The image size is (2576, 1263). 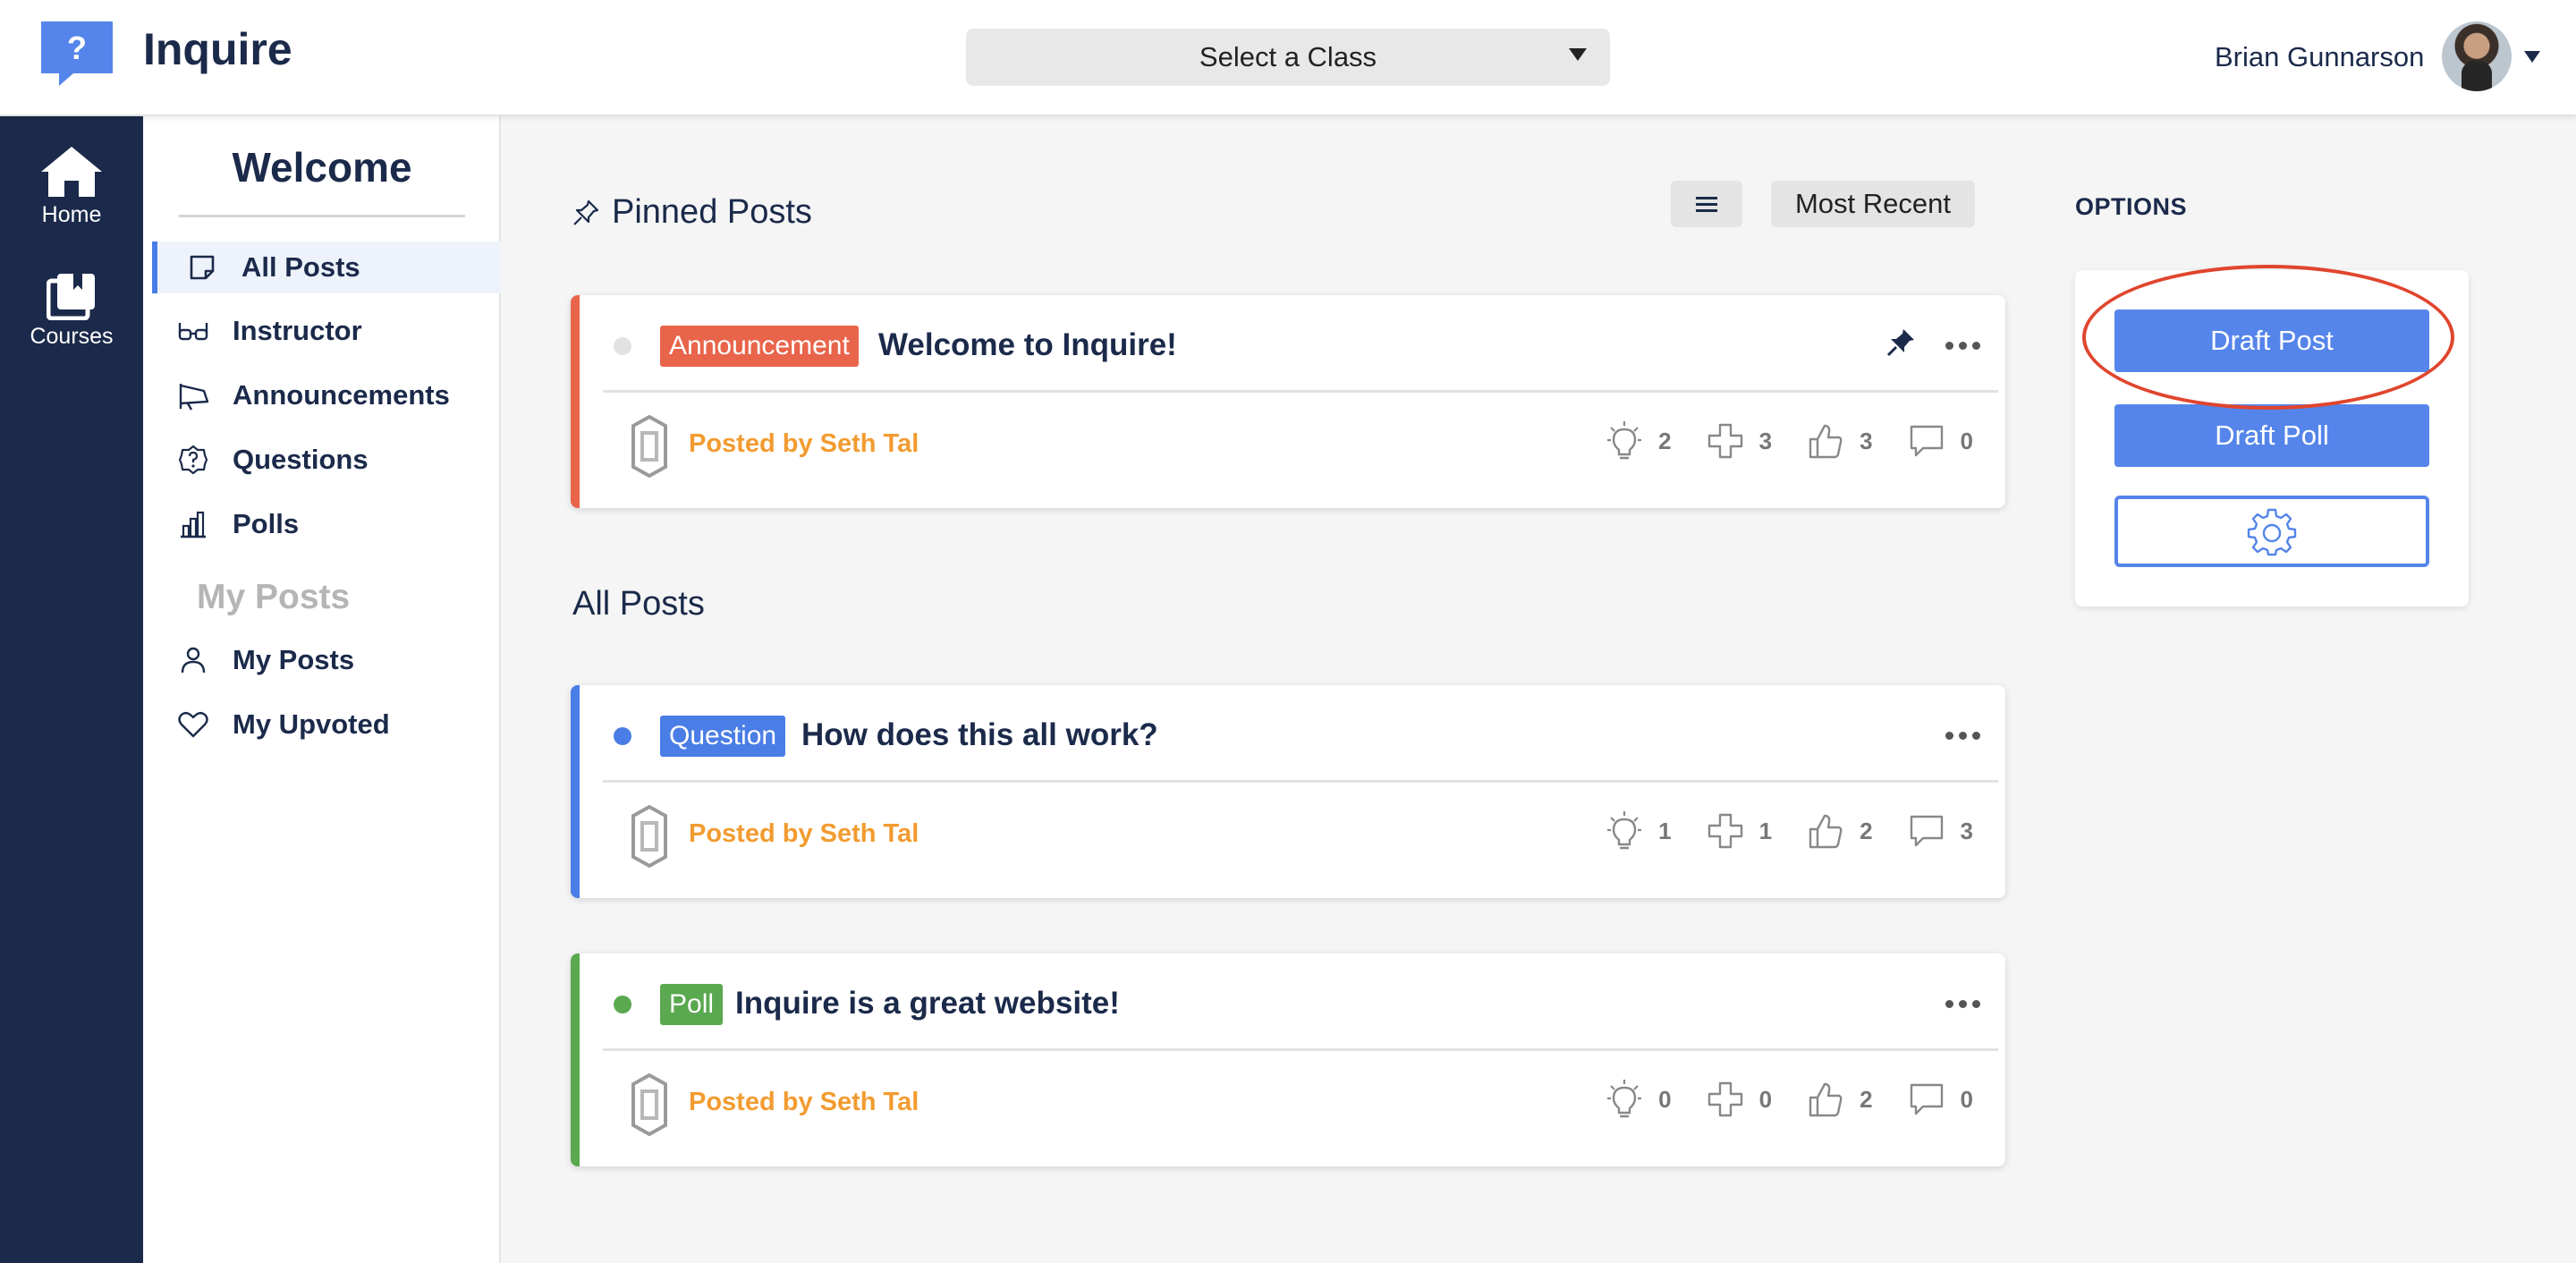 I want to click on rail-item-home: Home, so click(x=71, y=186).